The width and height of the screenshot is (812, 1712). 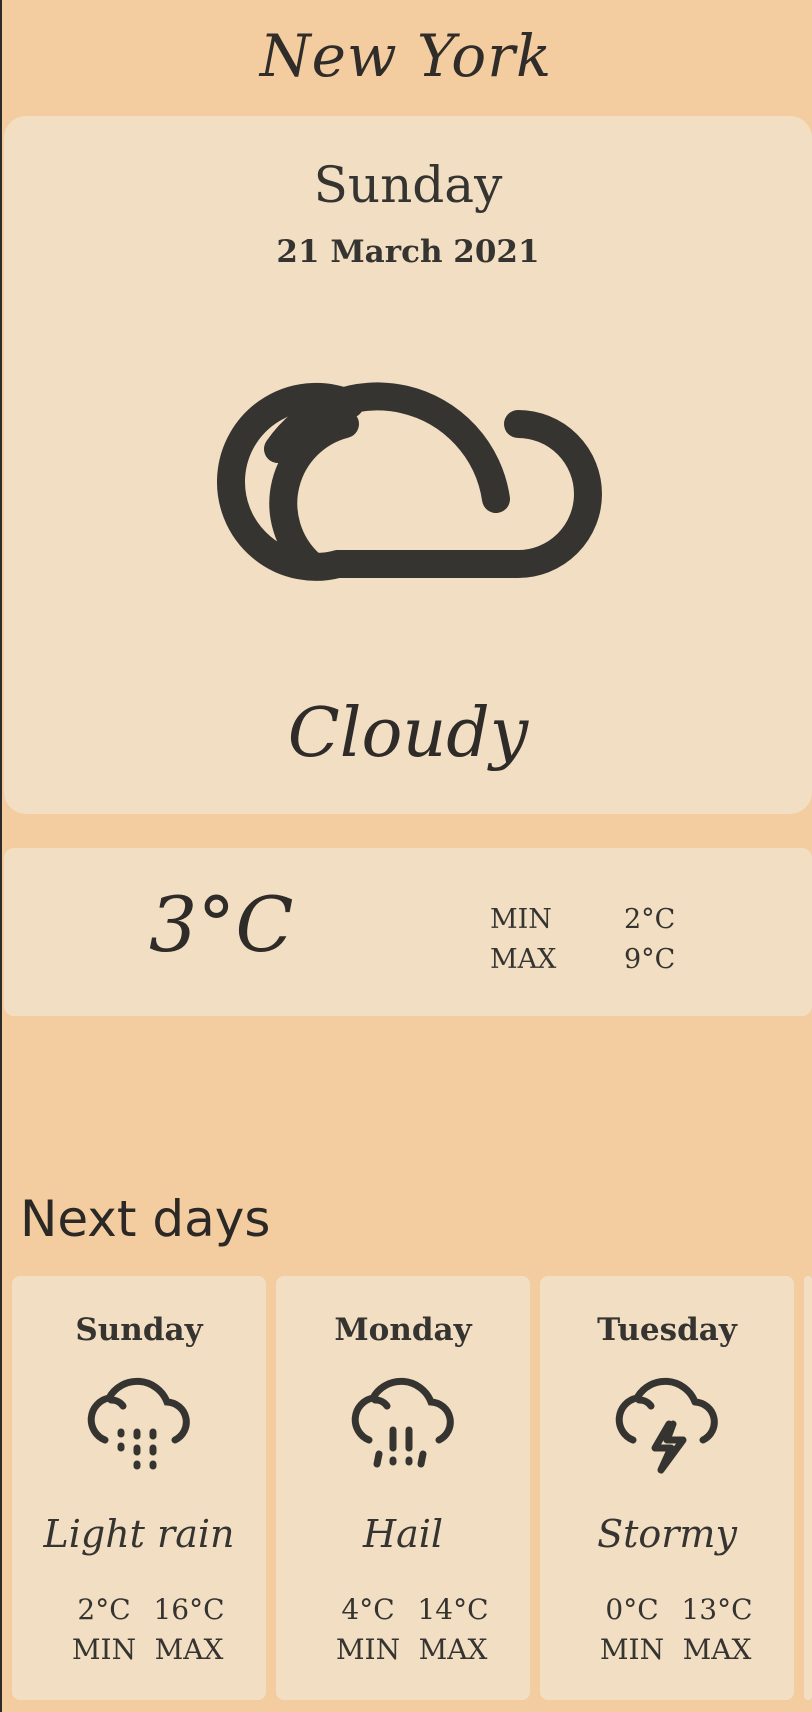 I want to click on forecast-temps: 2°C 16°C MIN MAX, so click(x=143, y=1630).